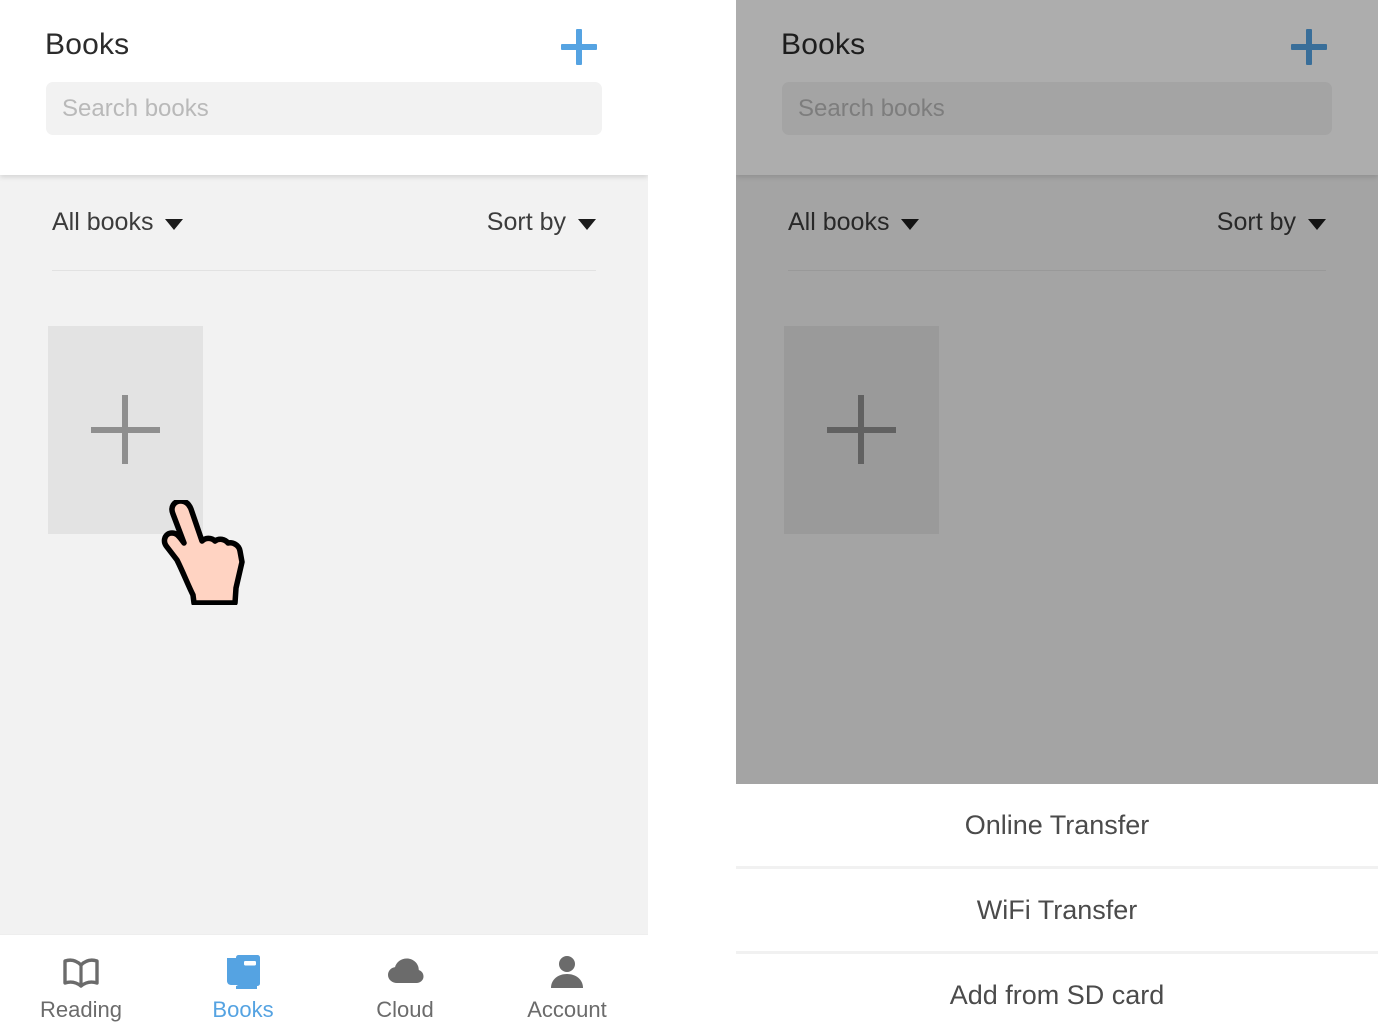 This screenshot has width=1378, height=1032. I want to click on add-book-plus-icon, so click(579, 47).